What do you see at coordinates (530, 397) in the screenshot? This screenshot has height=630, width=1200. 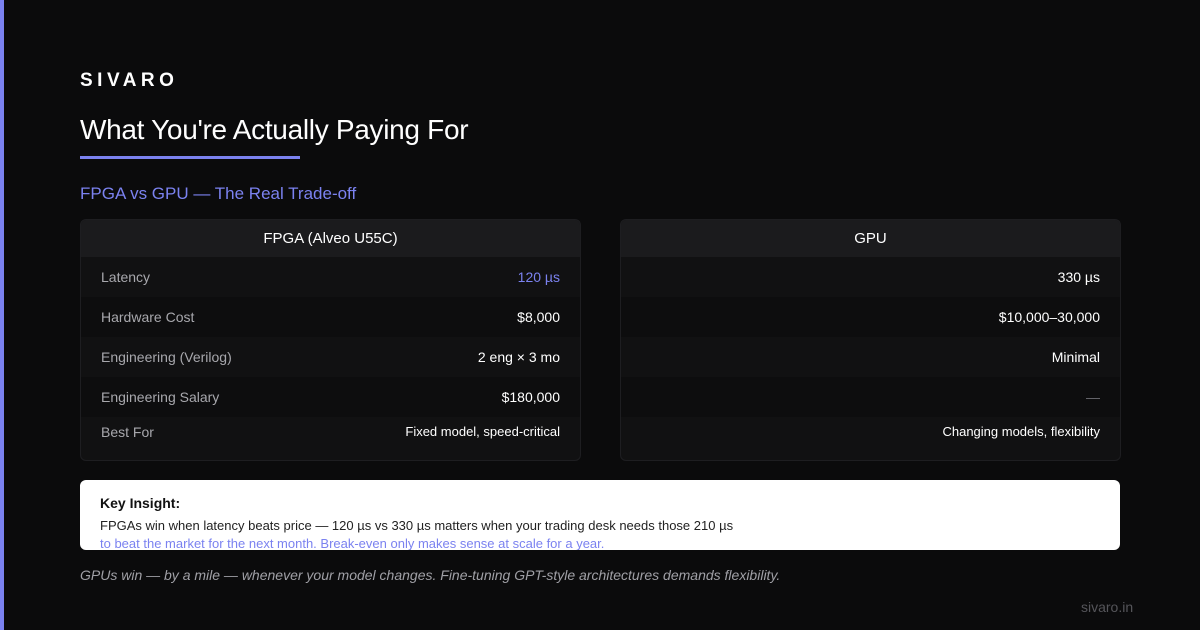 I see `row-value: $180,000` at bounding box center [530, 397].